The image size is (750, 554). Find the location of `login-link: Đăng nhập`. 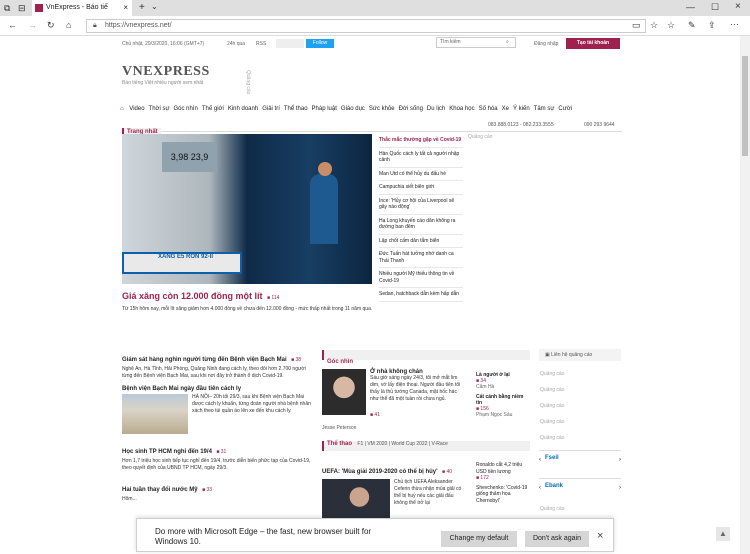

login-link: Đăng nhập is located at coordinates (546, 44).